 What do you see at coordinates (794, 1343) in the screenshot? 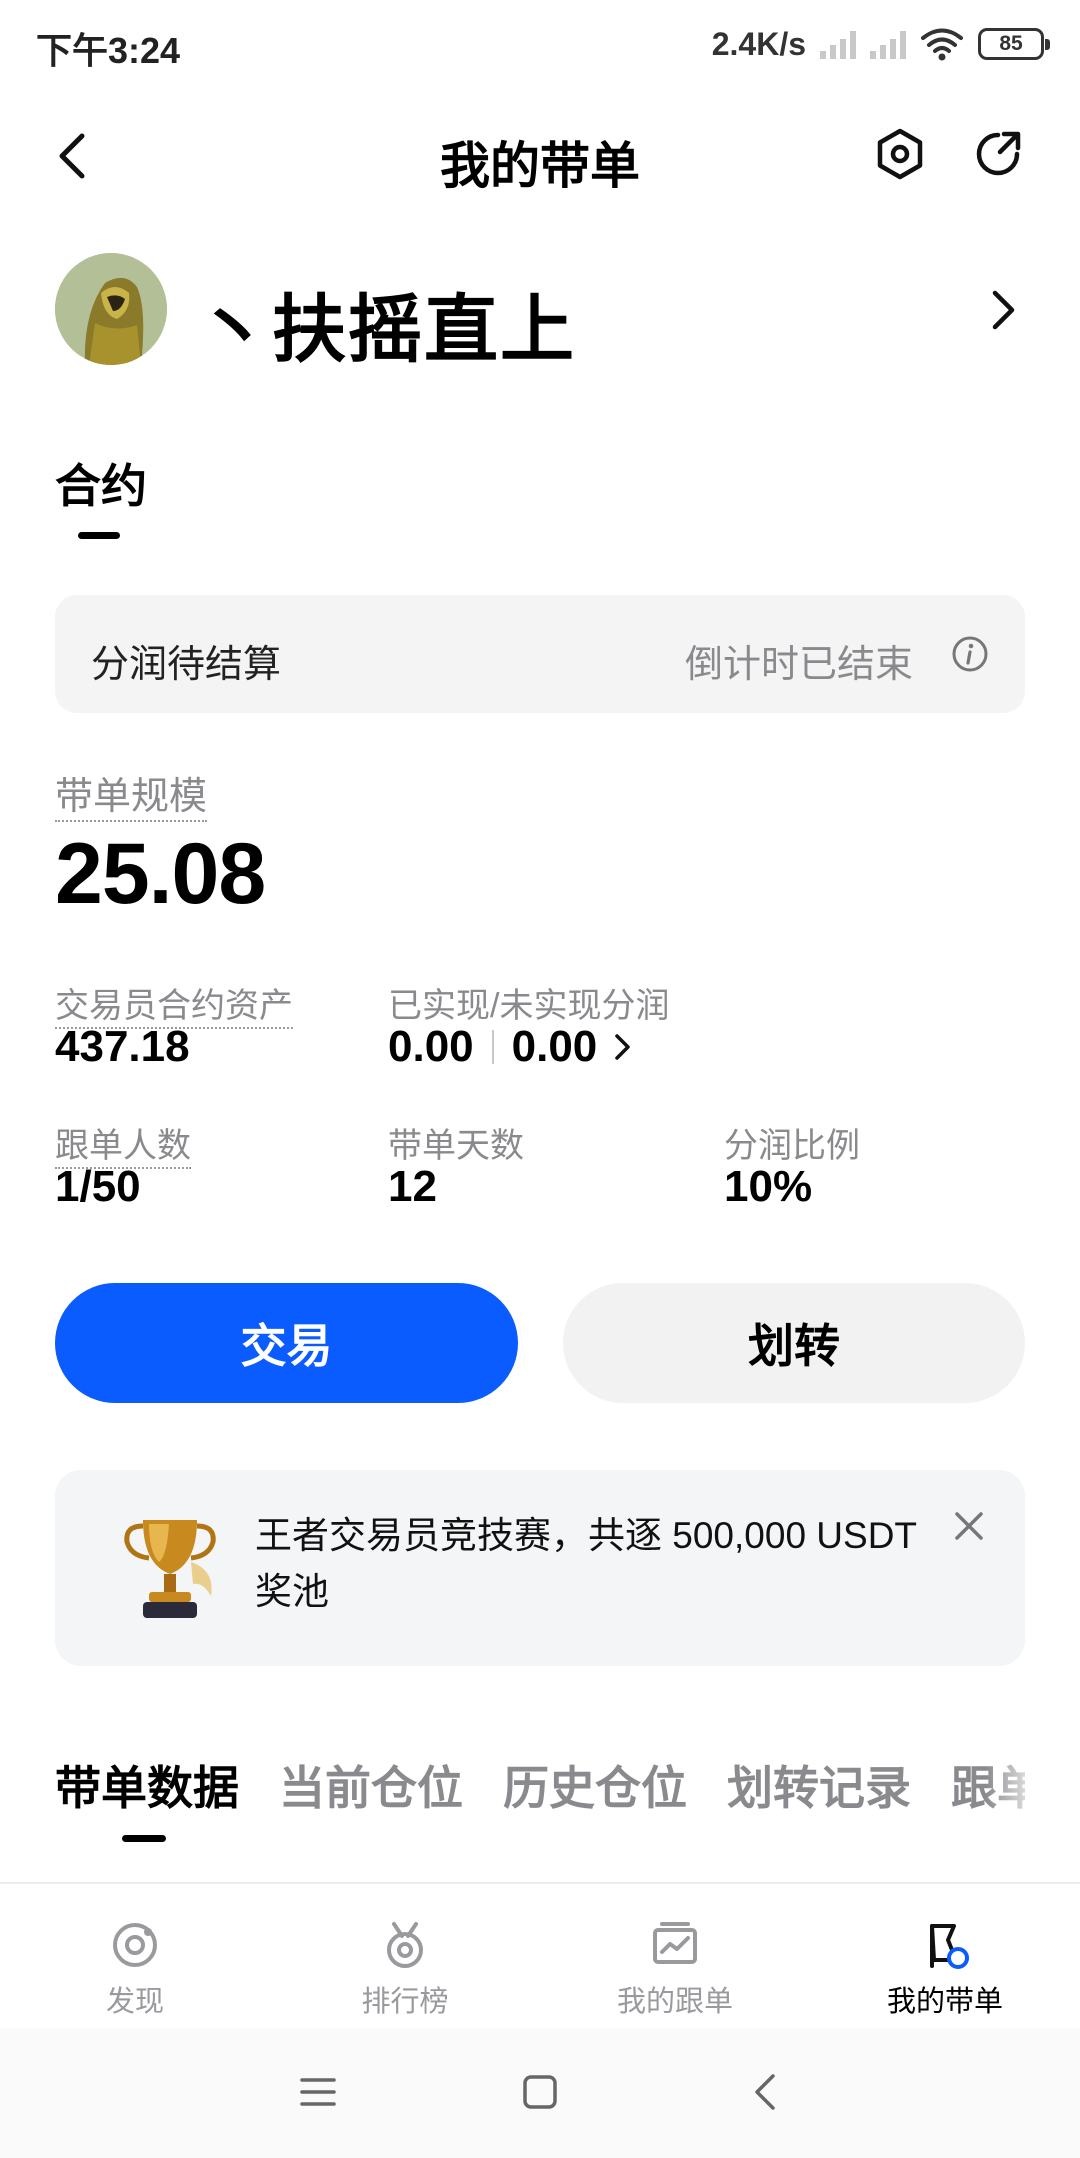
I see `transfer-button: 划转` at bounding box center [794, 1343].